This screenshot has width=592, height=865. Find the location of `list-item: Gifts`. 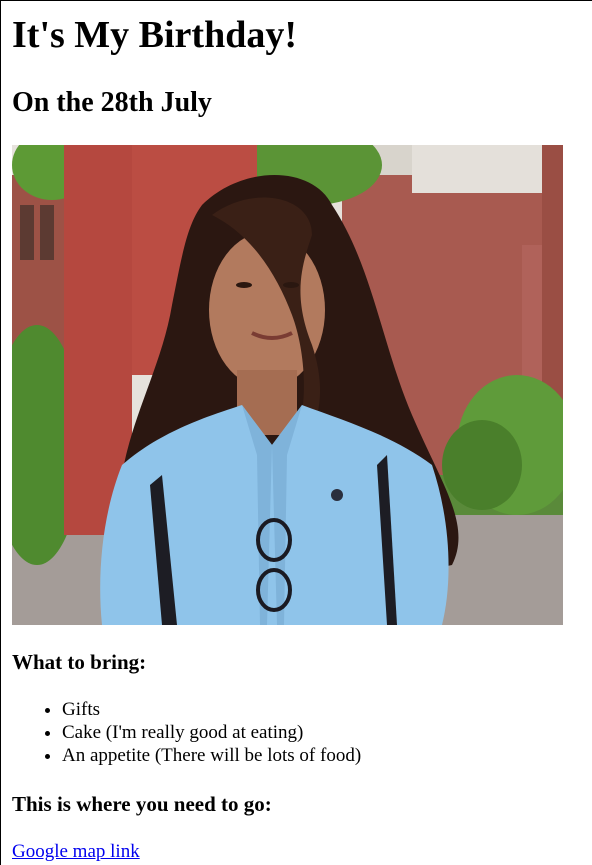

list-item: Gifts is located at coordinates (211, 709).